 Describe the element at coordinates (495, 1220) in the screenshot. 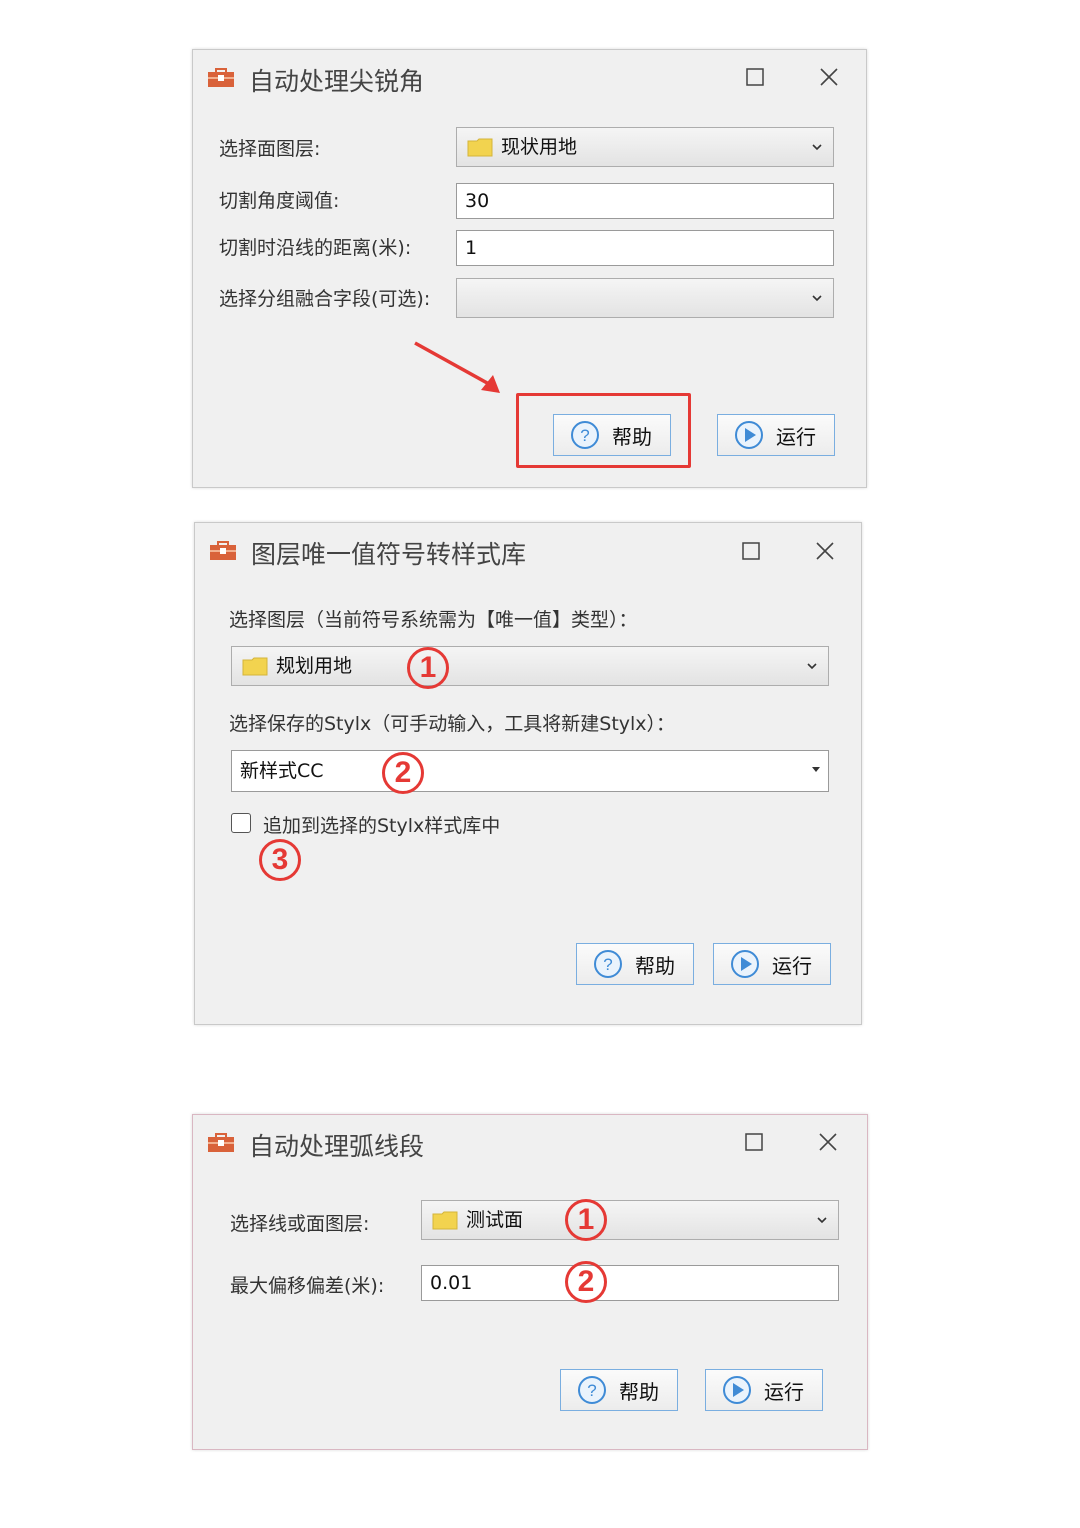

I see `line-polygon-layer-value: 测试面` at that location.